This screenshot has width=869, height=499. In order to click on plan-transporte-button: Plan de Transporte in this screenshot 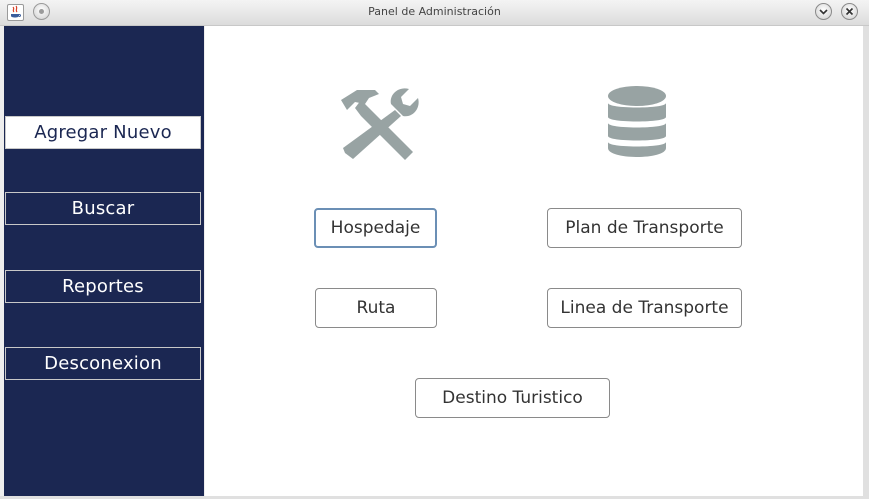, I will do `click(644, 228)`.